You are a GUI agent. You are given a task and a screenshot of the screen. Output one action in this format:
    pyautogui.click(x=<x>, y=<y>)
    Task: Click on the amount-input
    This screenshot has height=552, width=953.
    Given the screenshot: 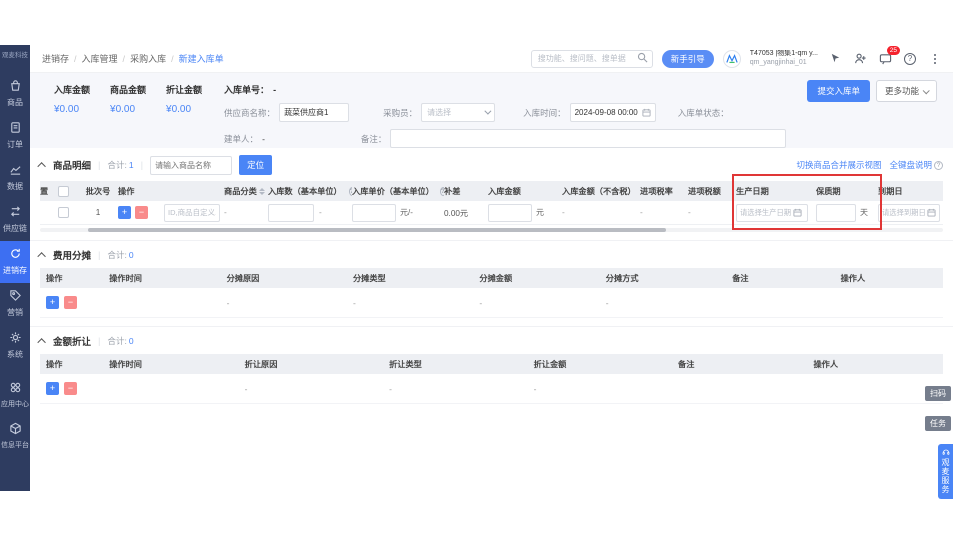 What is the action you would take?
    pyautogui.click(x=510, y=212)
    